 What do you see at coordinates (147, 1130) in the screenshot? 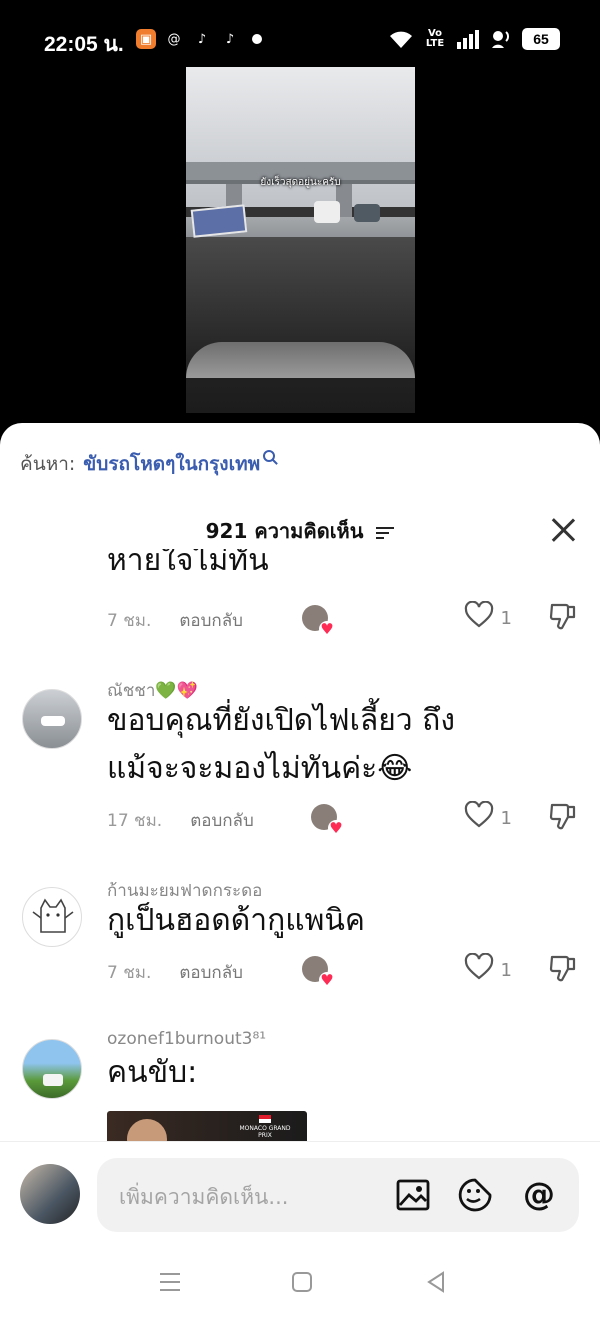
I see `image-person` at bounding box center [147, 1130].